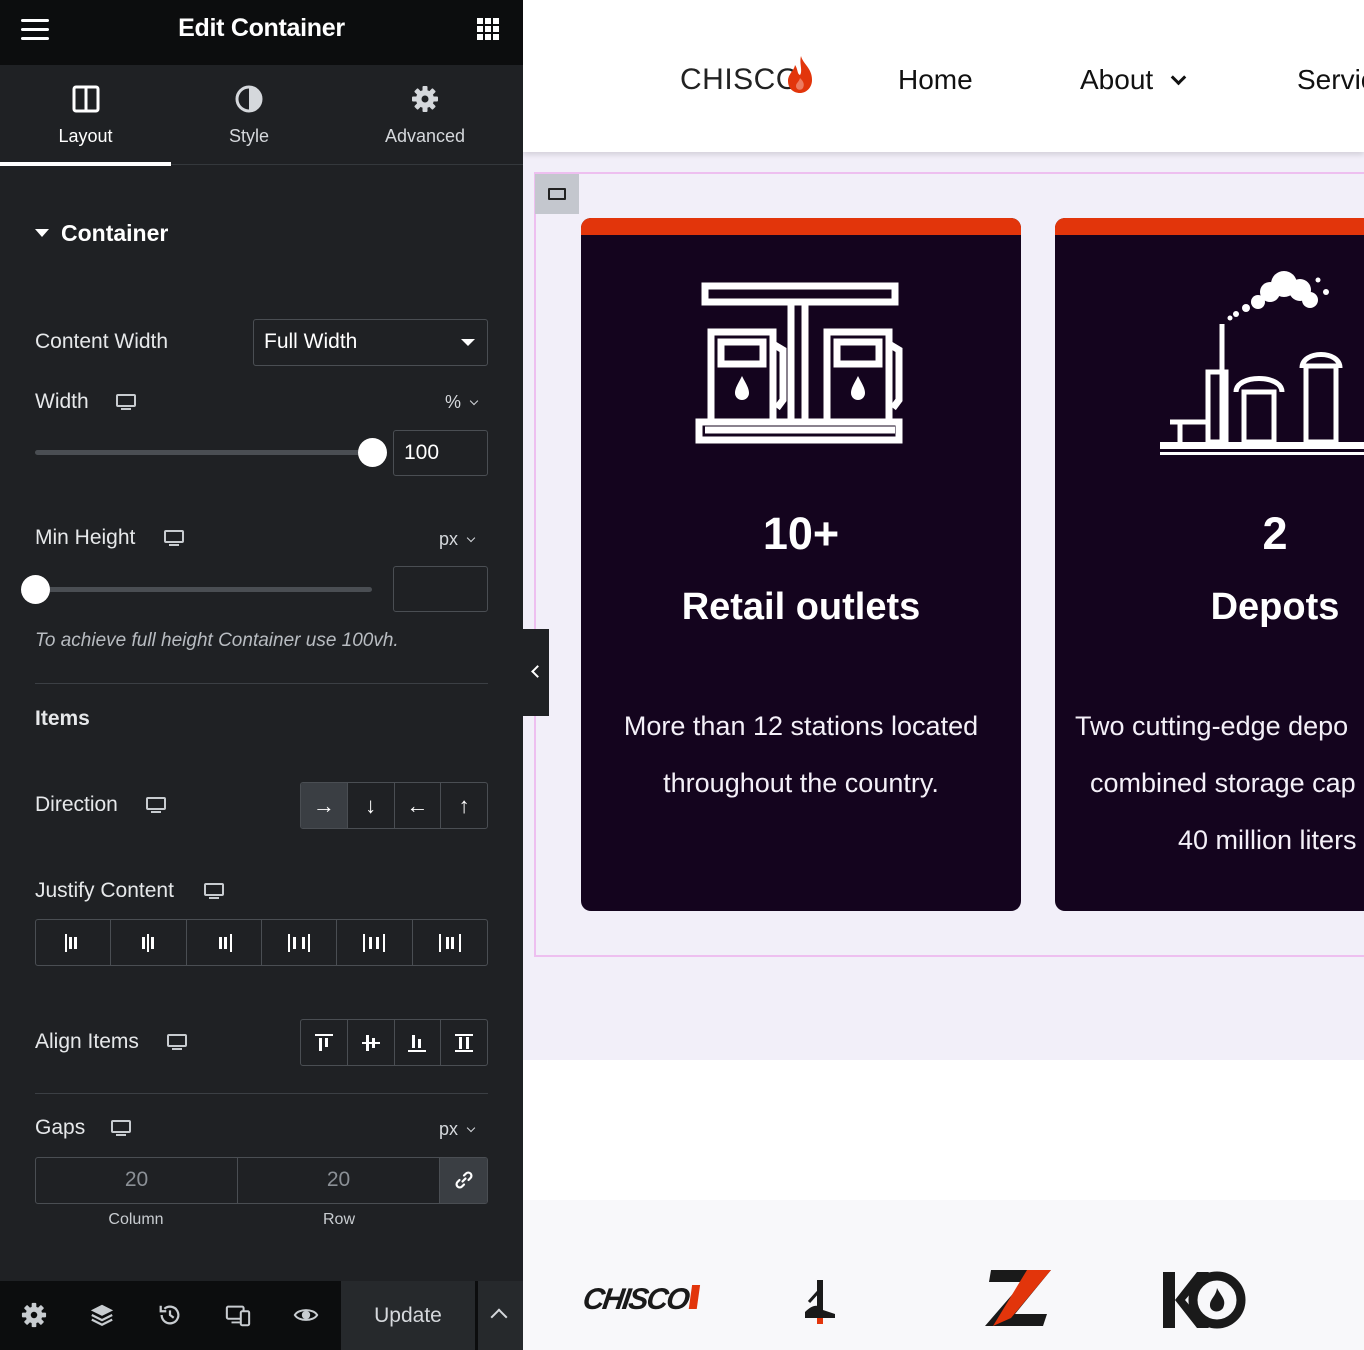  Describe the element at coordinates (1223, 783) in the screenshot. I see `card-description-line: combined storage cap` at that location.